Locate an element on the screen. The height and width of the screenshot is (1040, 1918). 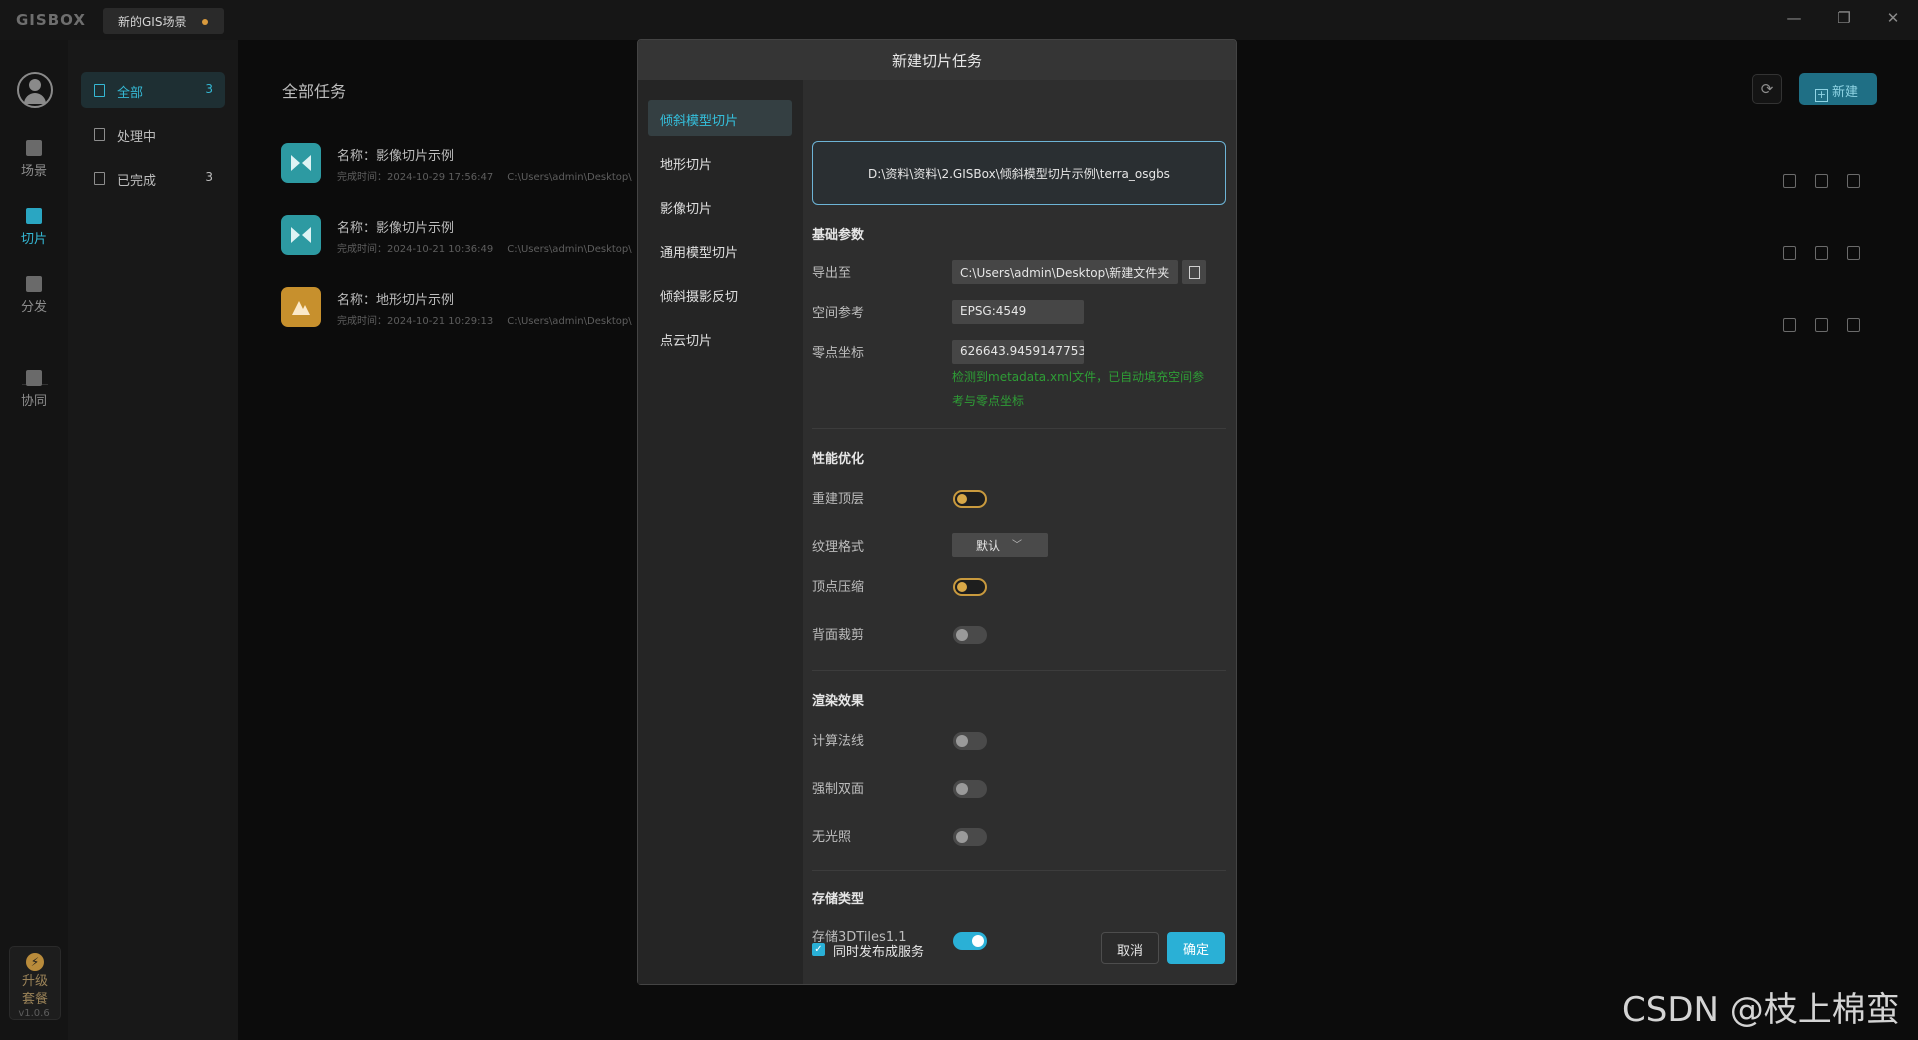
upgrade-line1: 升级 is located at coordinates (34, 981).